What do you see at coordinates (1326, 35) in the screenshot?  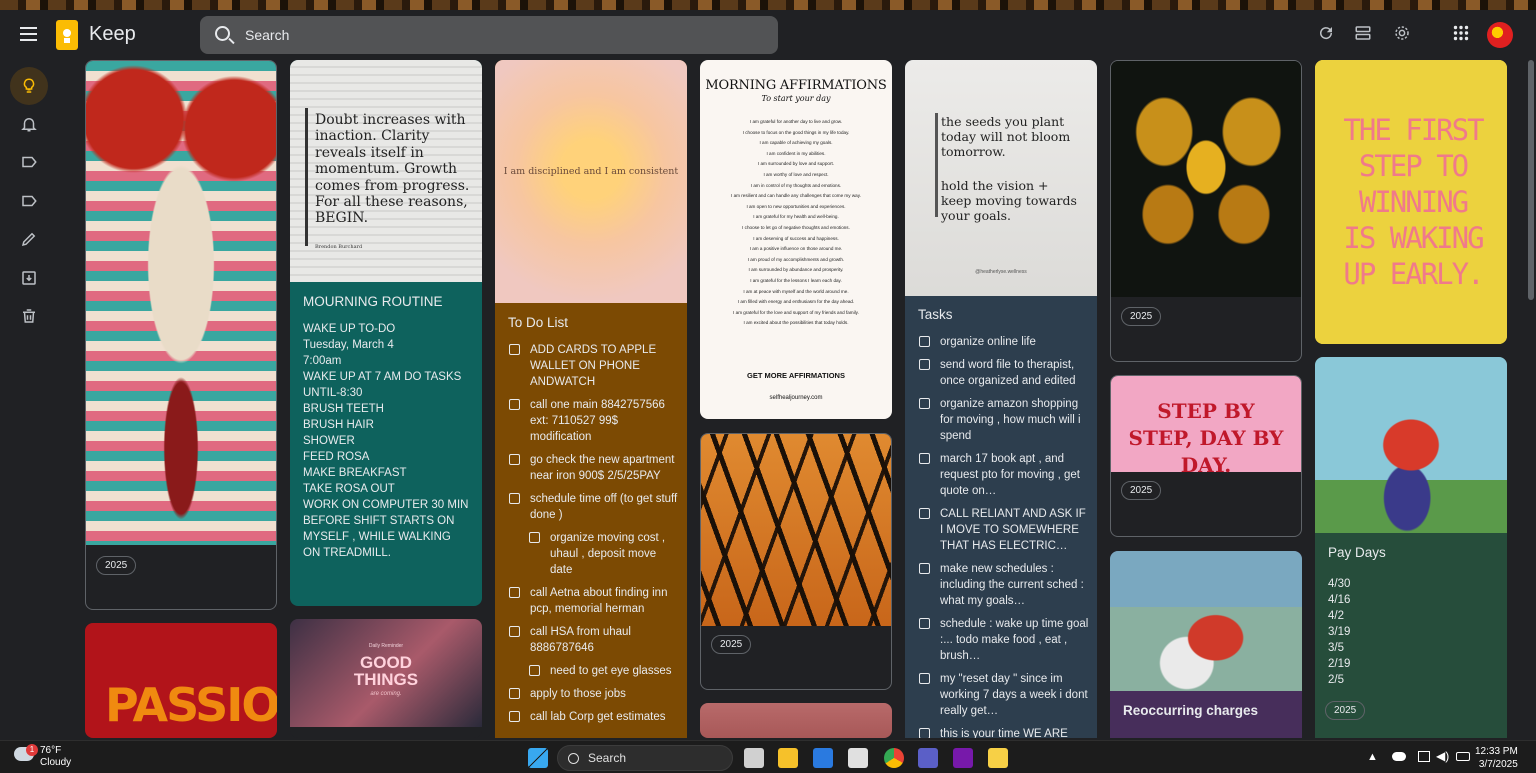 I see `refresh-icon` at bounding box center [1326, 35].